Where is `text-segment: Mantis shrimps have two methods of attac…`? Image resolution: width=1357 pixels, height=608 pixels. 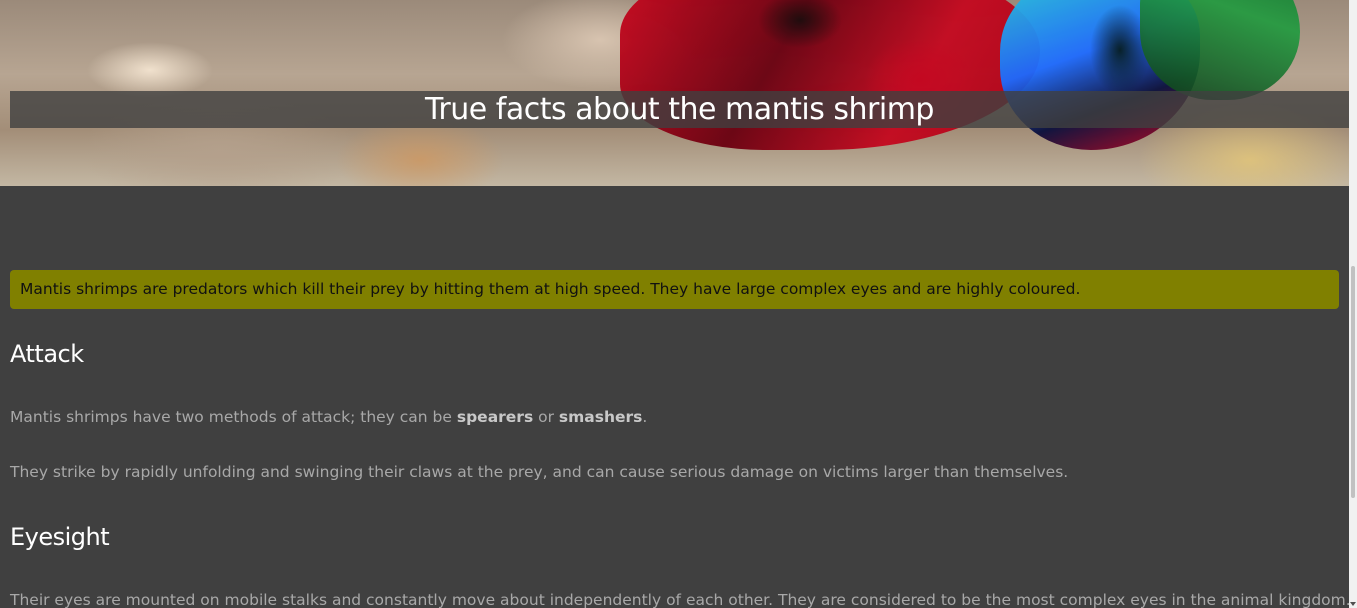 text-segment: Mantis shrimps have two methods of attac… is located at coordinates (233, 417).